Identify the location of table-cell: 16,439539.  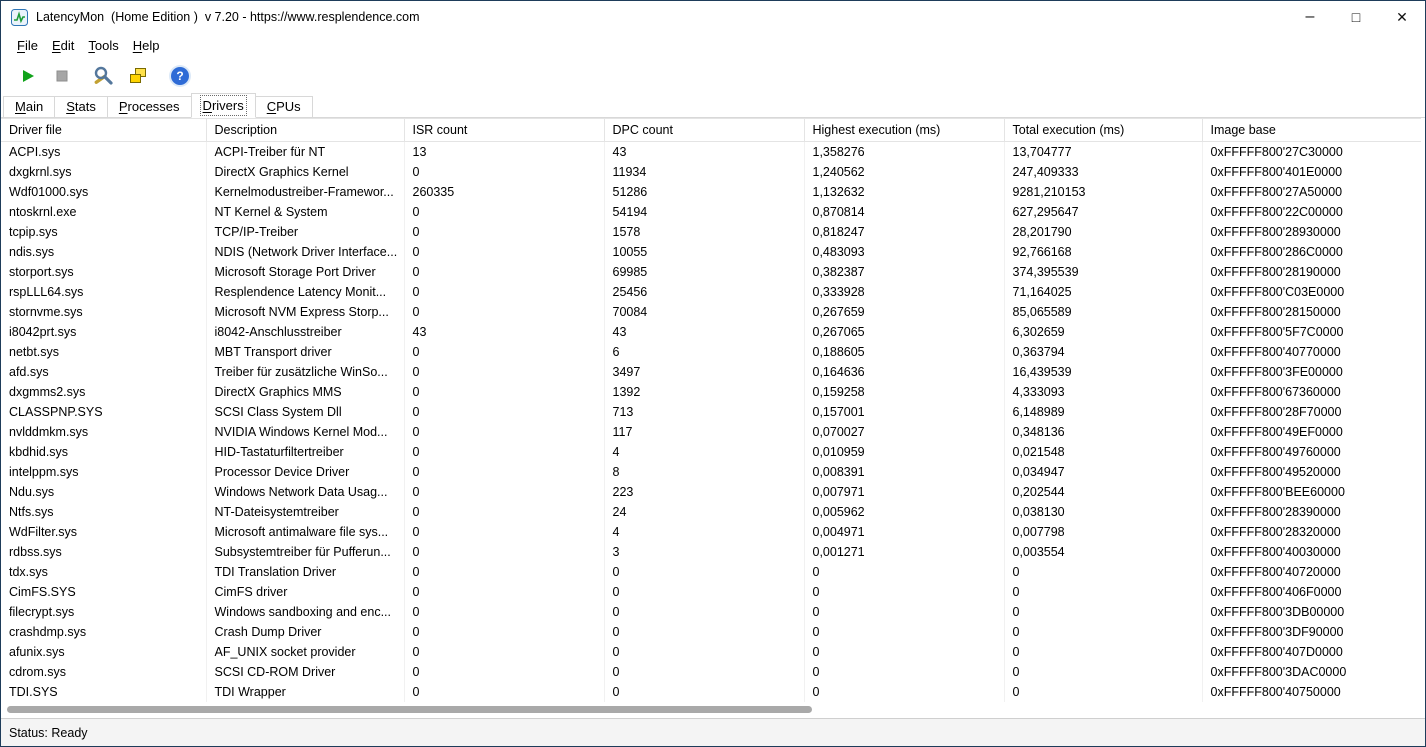
(1103, 371).